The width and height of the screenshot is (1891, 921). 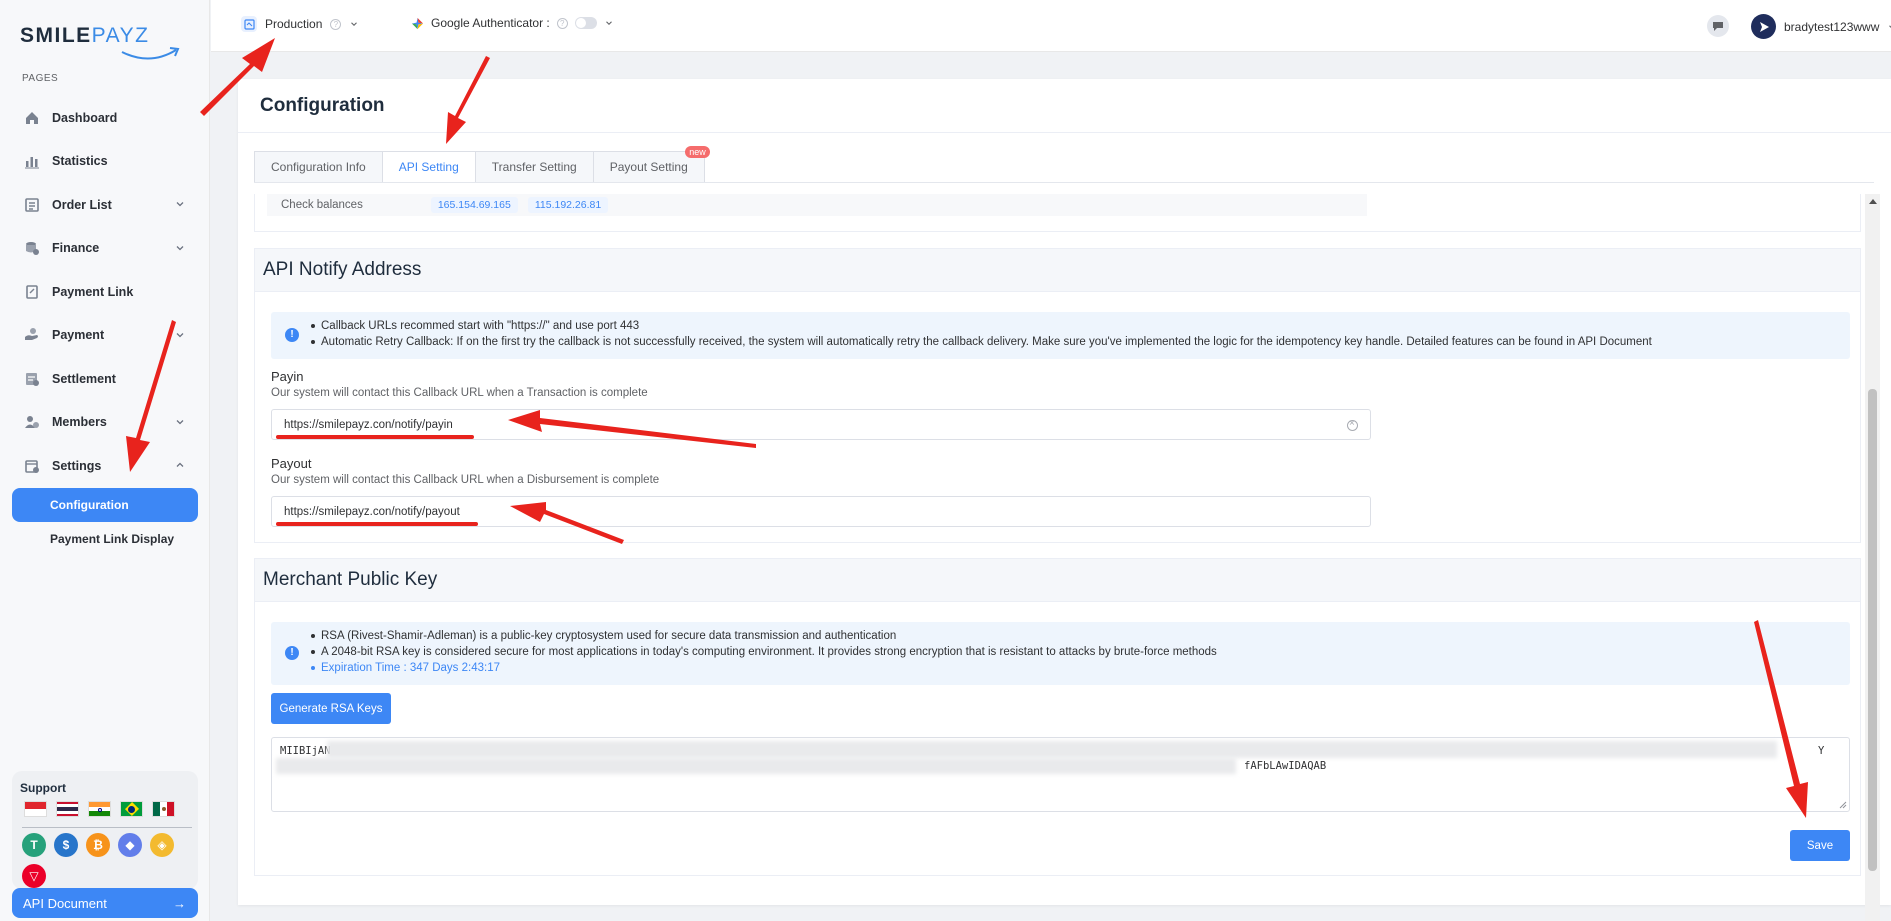 I want to click on new-badge: new, so click(x=697, y=152).